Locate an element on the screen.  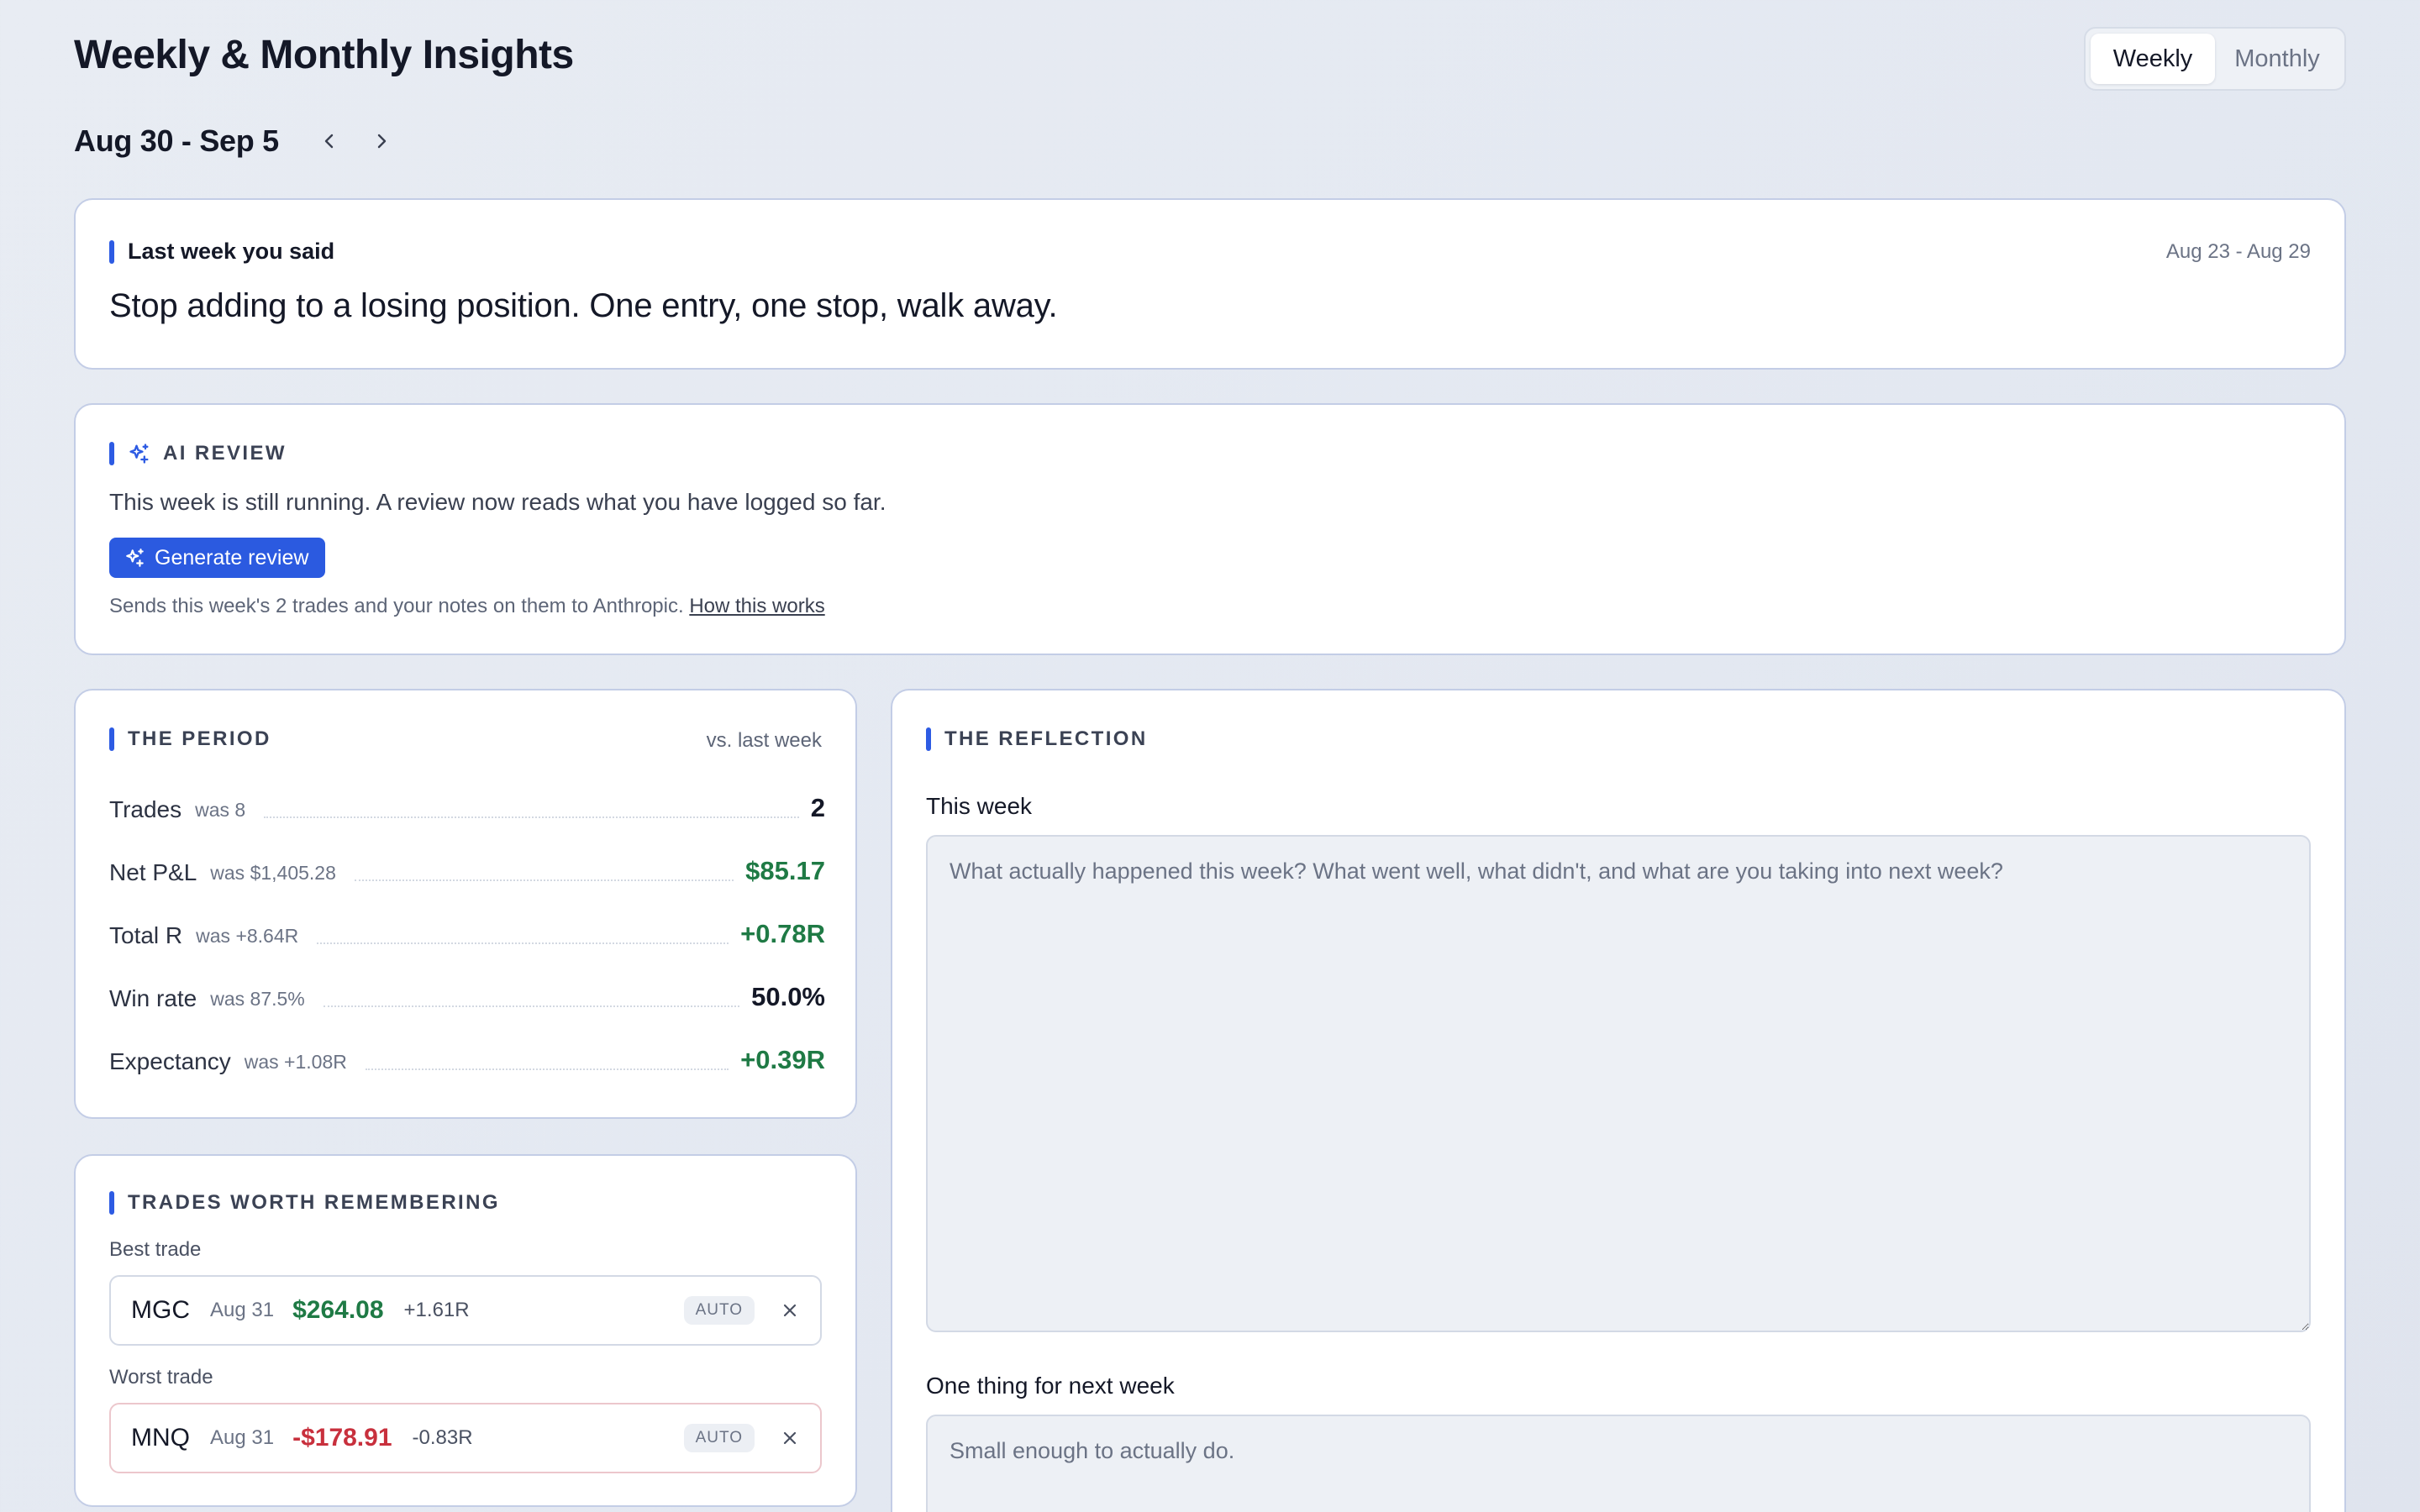
stat-name: Expectancy is located at coordinates (170, 1061).